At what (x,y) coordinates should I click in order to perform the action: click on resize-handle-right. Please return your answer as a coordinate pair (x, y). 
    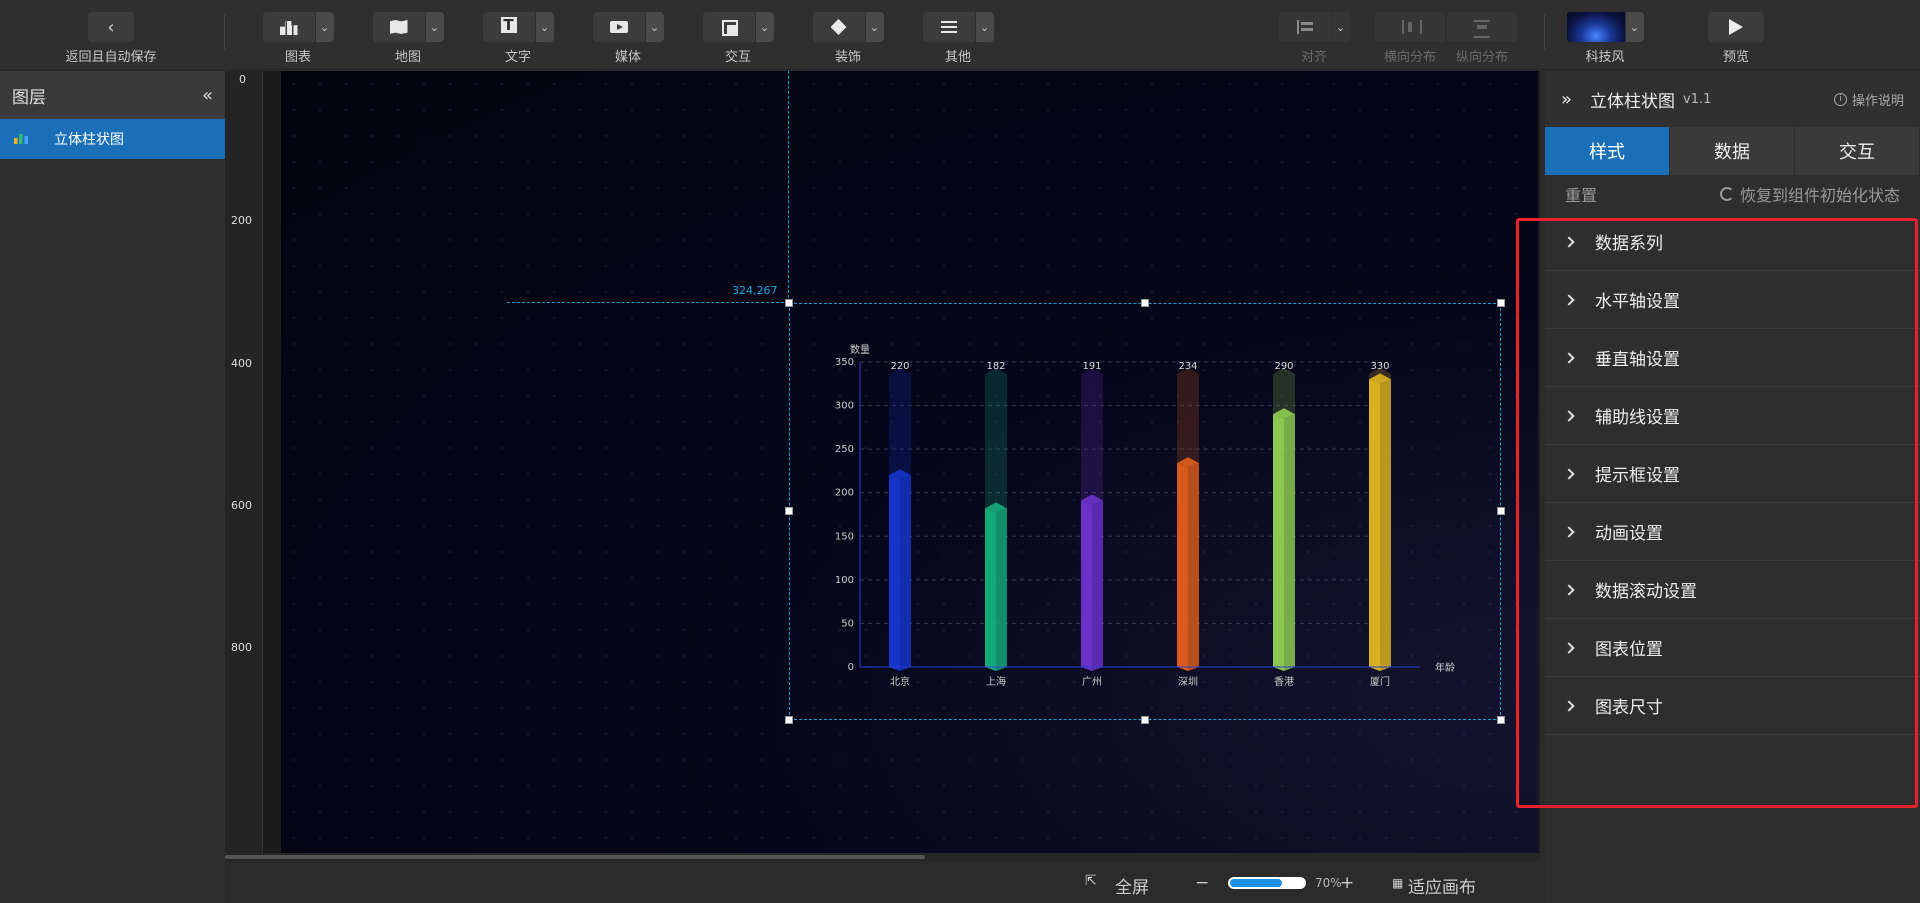
    Looking at the image, I should click on (1501, 511).